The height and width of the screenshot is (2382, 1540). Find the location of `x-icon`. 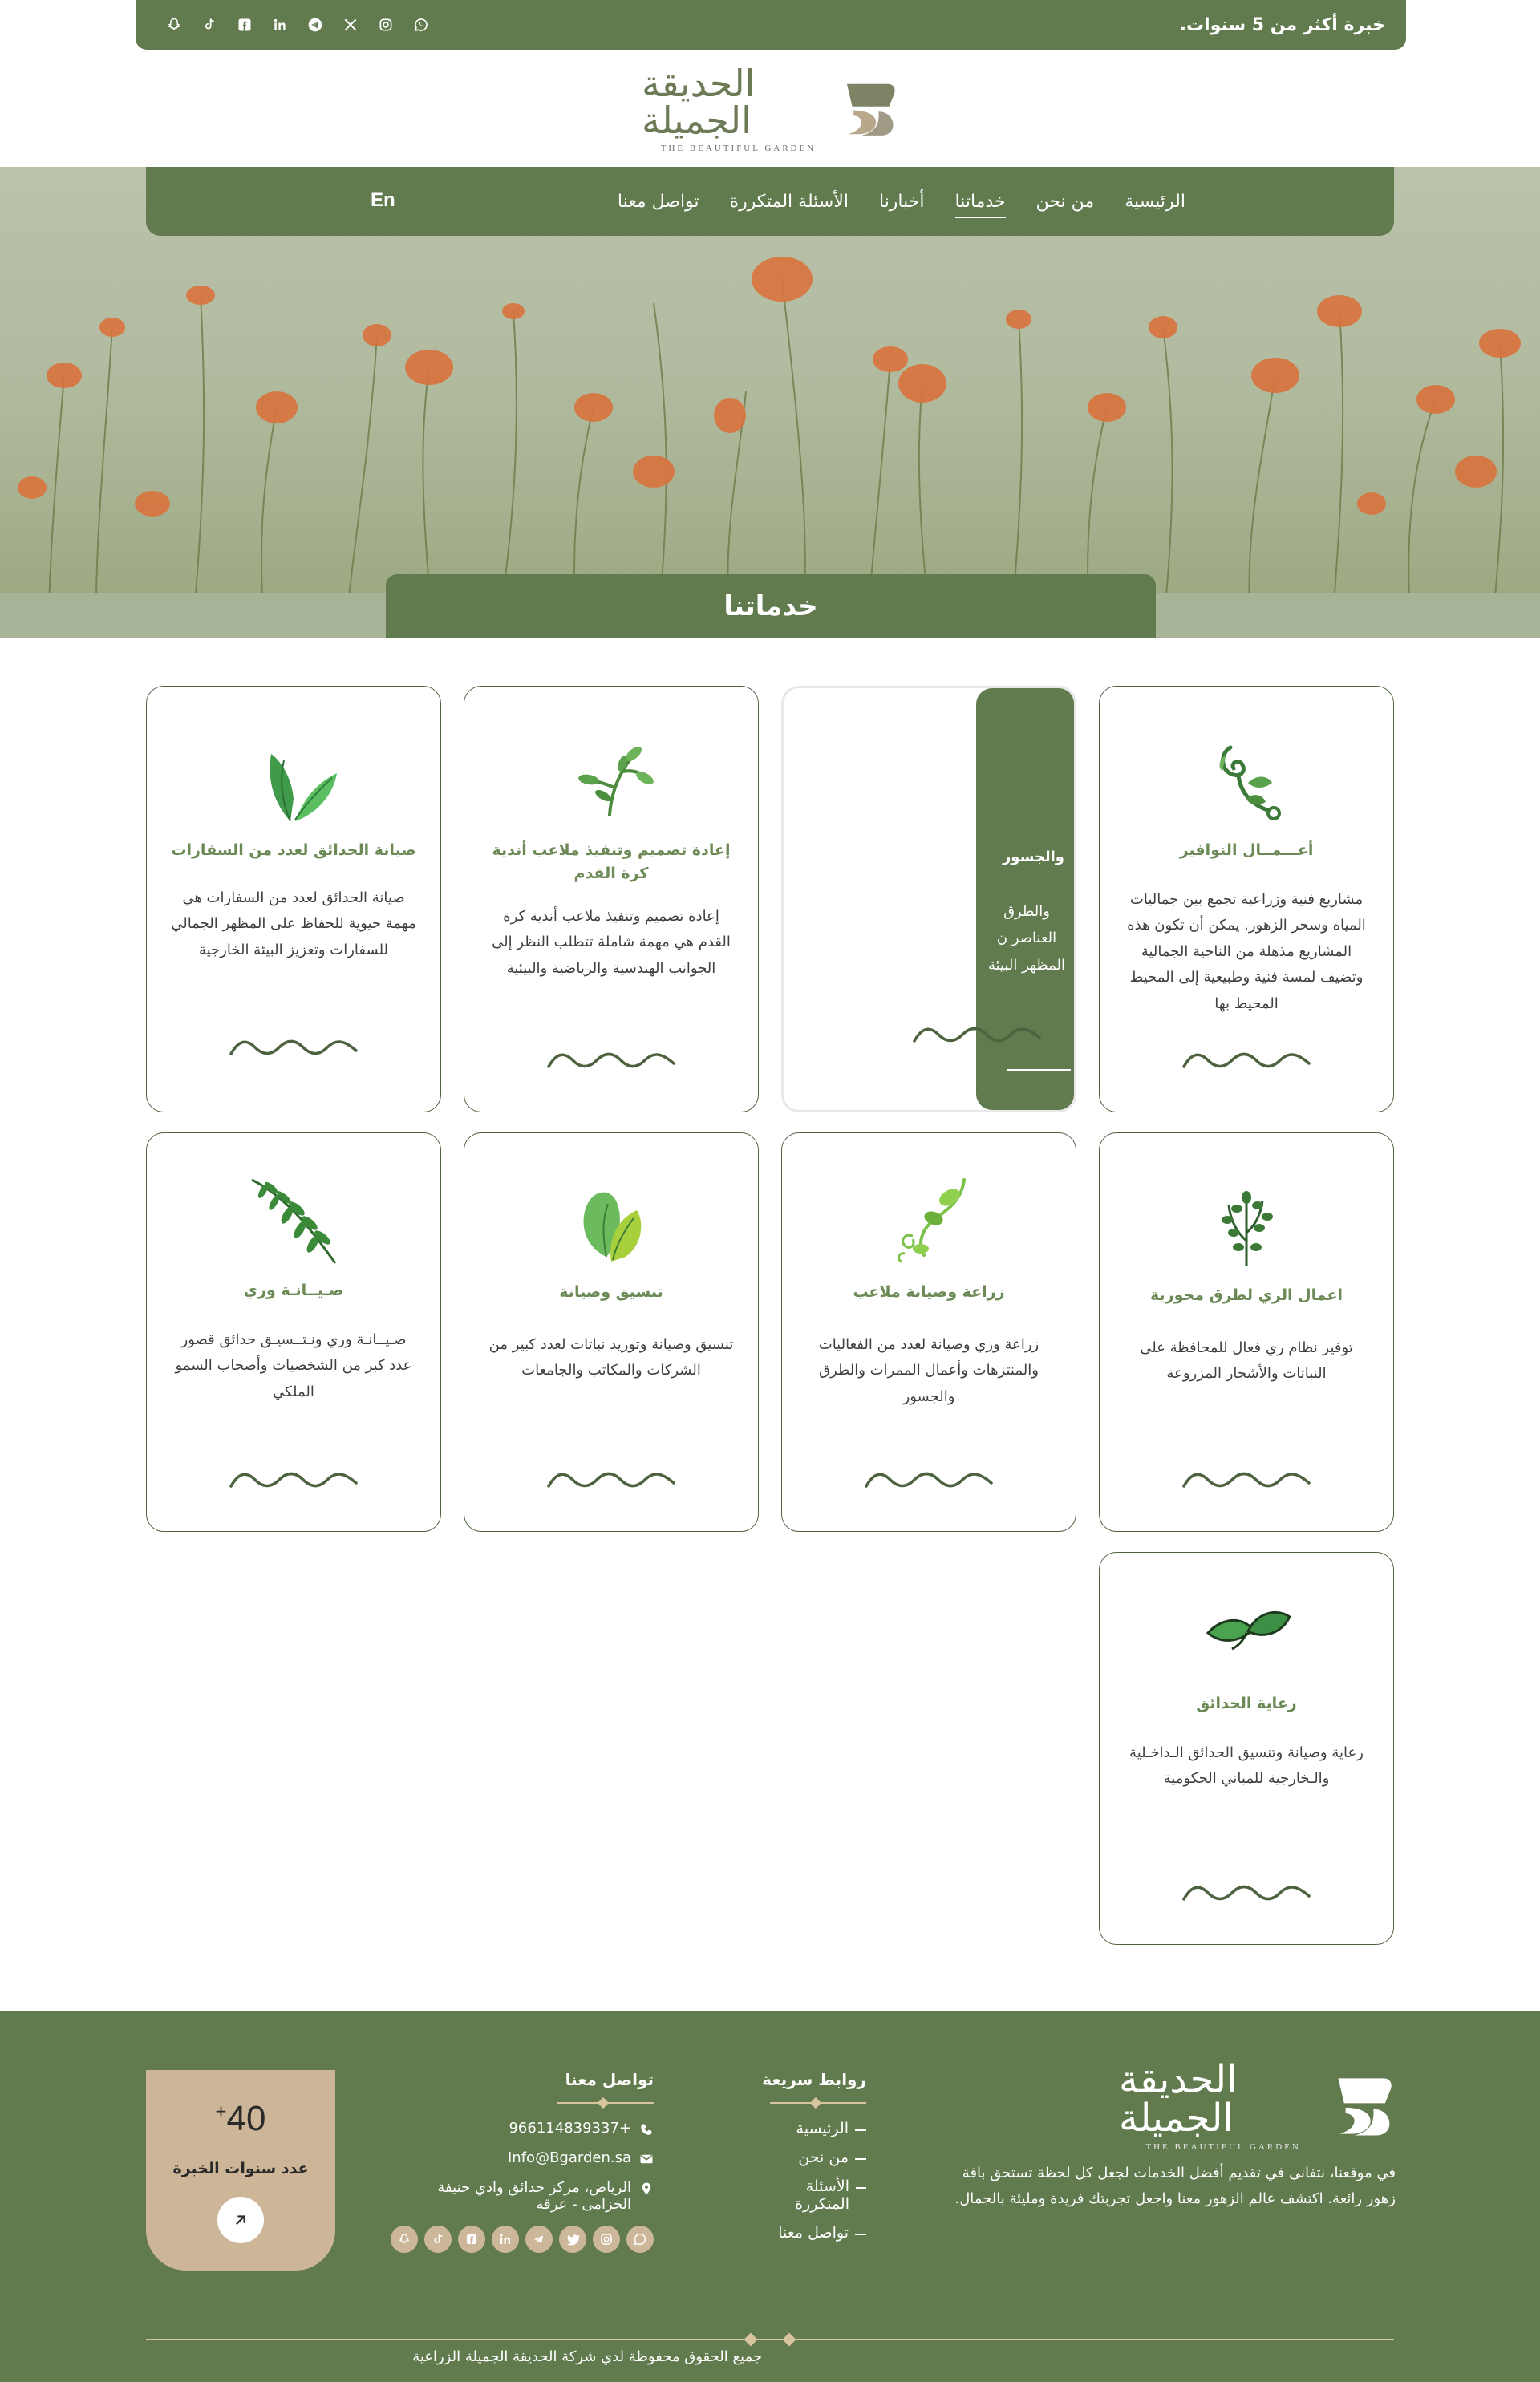

x-icon is located at coordinates (350, 24).